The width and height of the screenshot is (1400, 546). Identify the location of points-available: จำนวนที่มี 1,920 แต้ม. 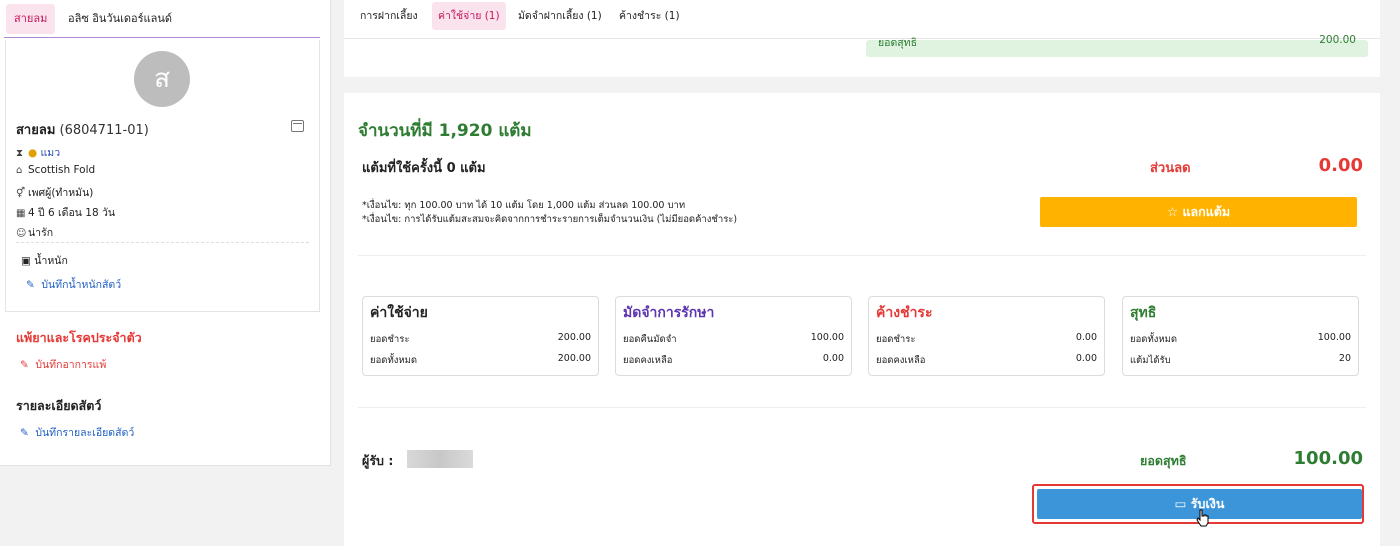
(445, 131).